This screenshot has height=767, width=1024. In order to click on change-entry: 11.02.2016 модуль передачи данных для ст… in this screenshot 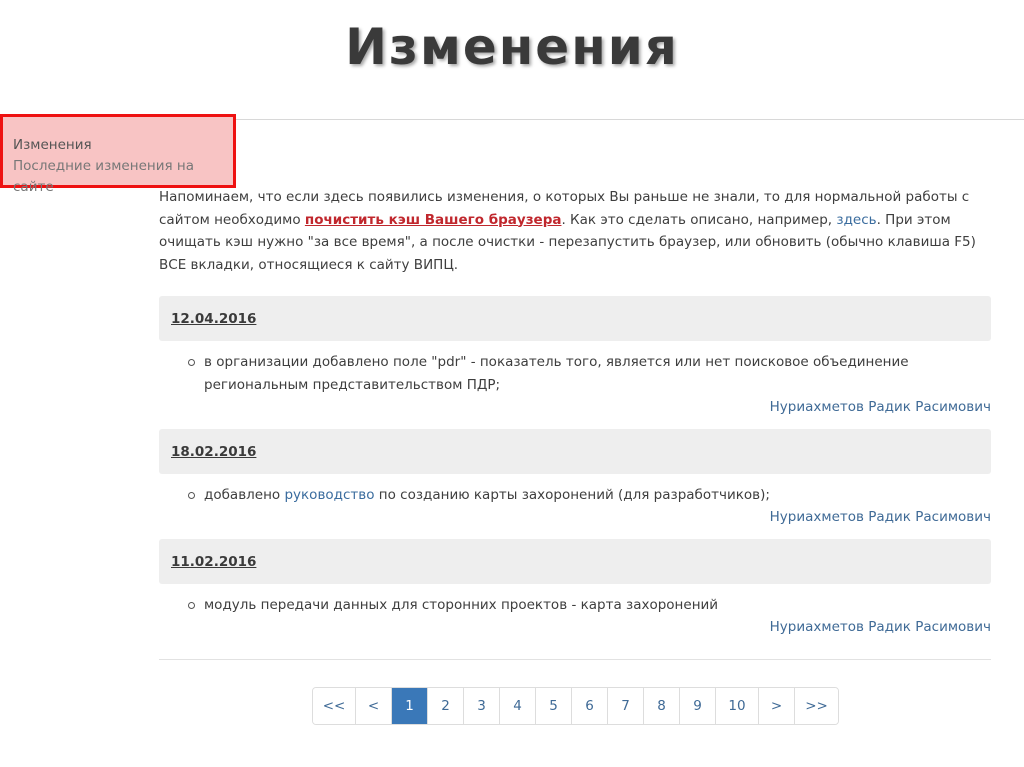, I will do `click(575, 588)`.